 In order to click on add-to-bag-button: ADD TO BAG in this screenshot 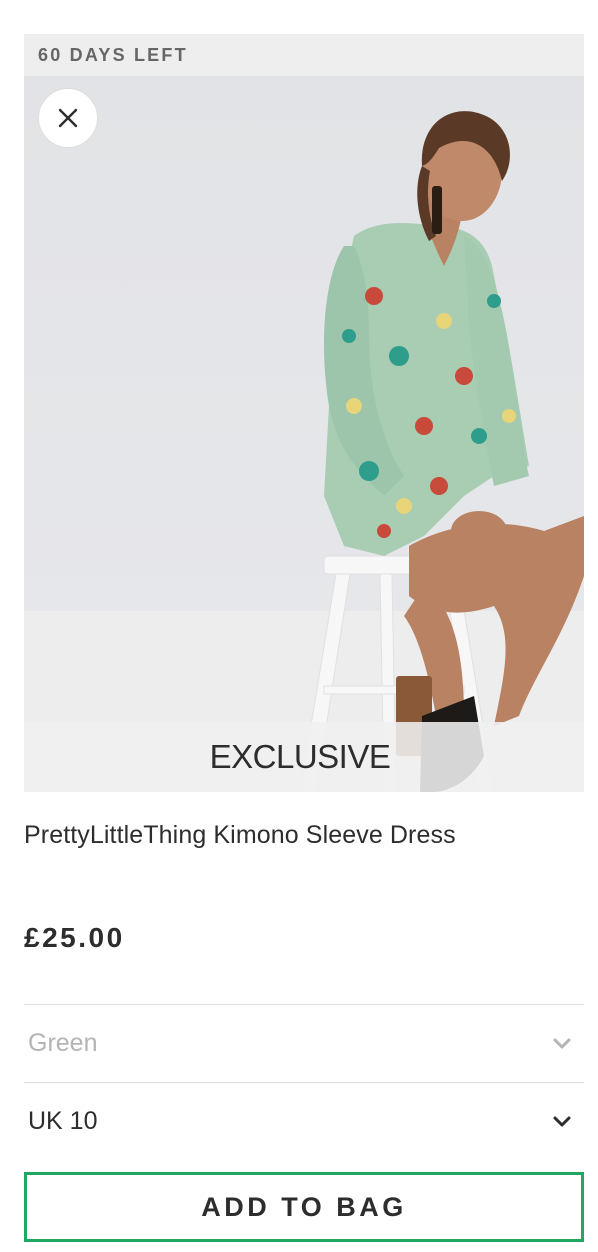, I will do `click(304, 1207)`.